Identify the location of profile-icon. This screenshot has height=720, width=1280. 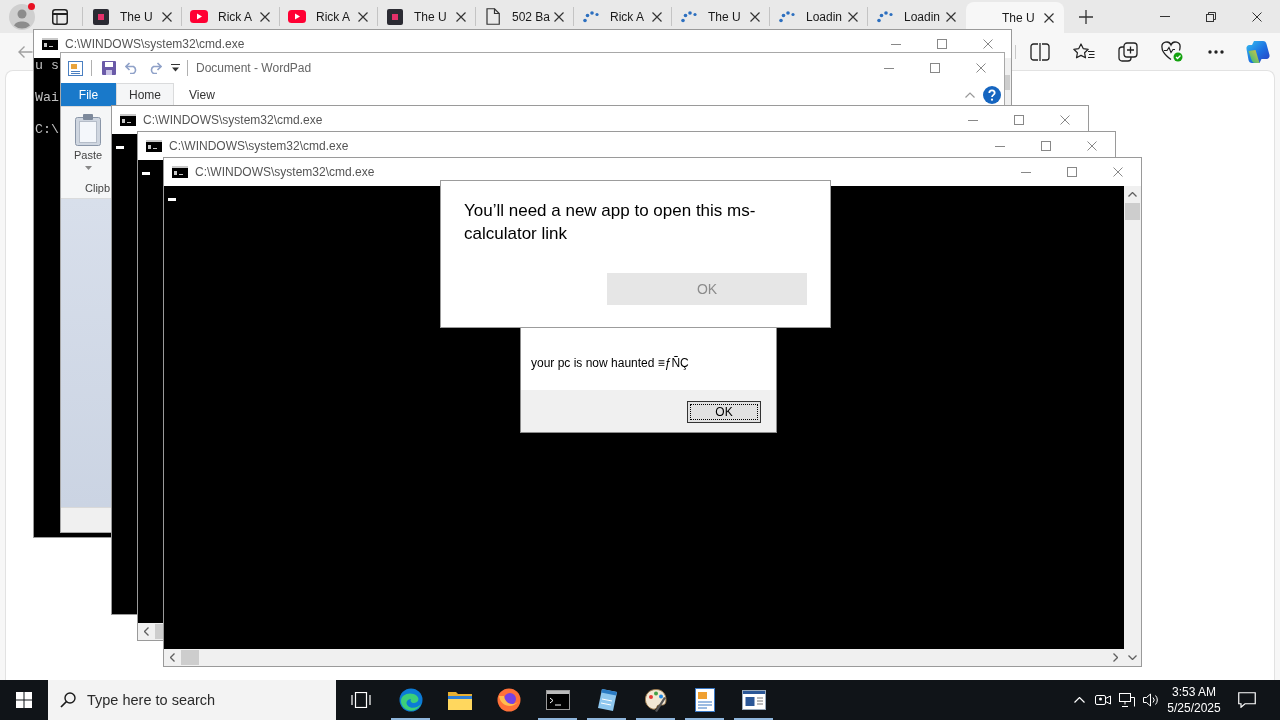
(22, 16).